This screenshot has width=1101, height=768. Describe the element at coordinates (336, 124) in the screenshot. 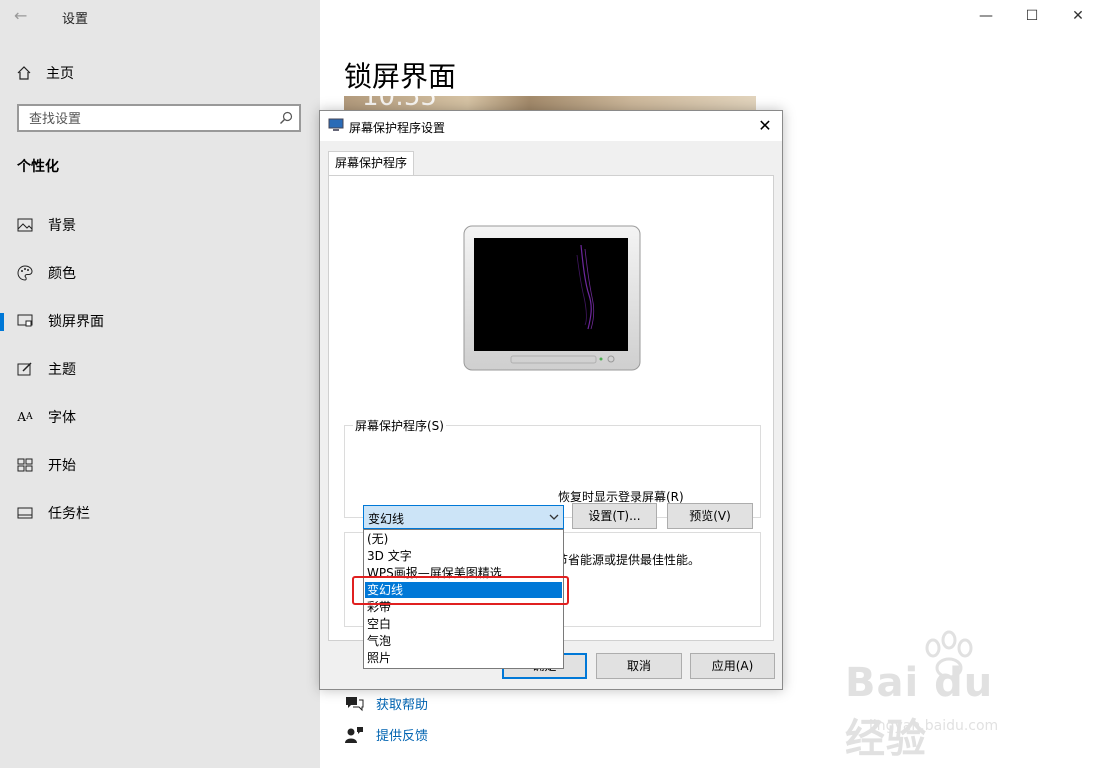

I see `monitor-icon` at that location.